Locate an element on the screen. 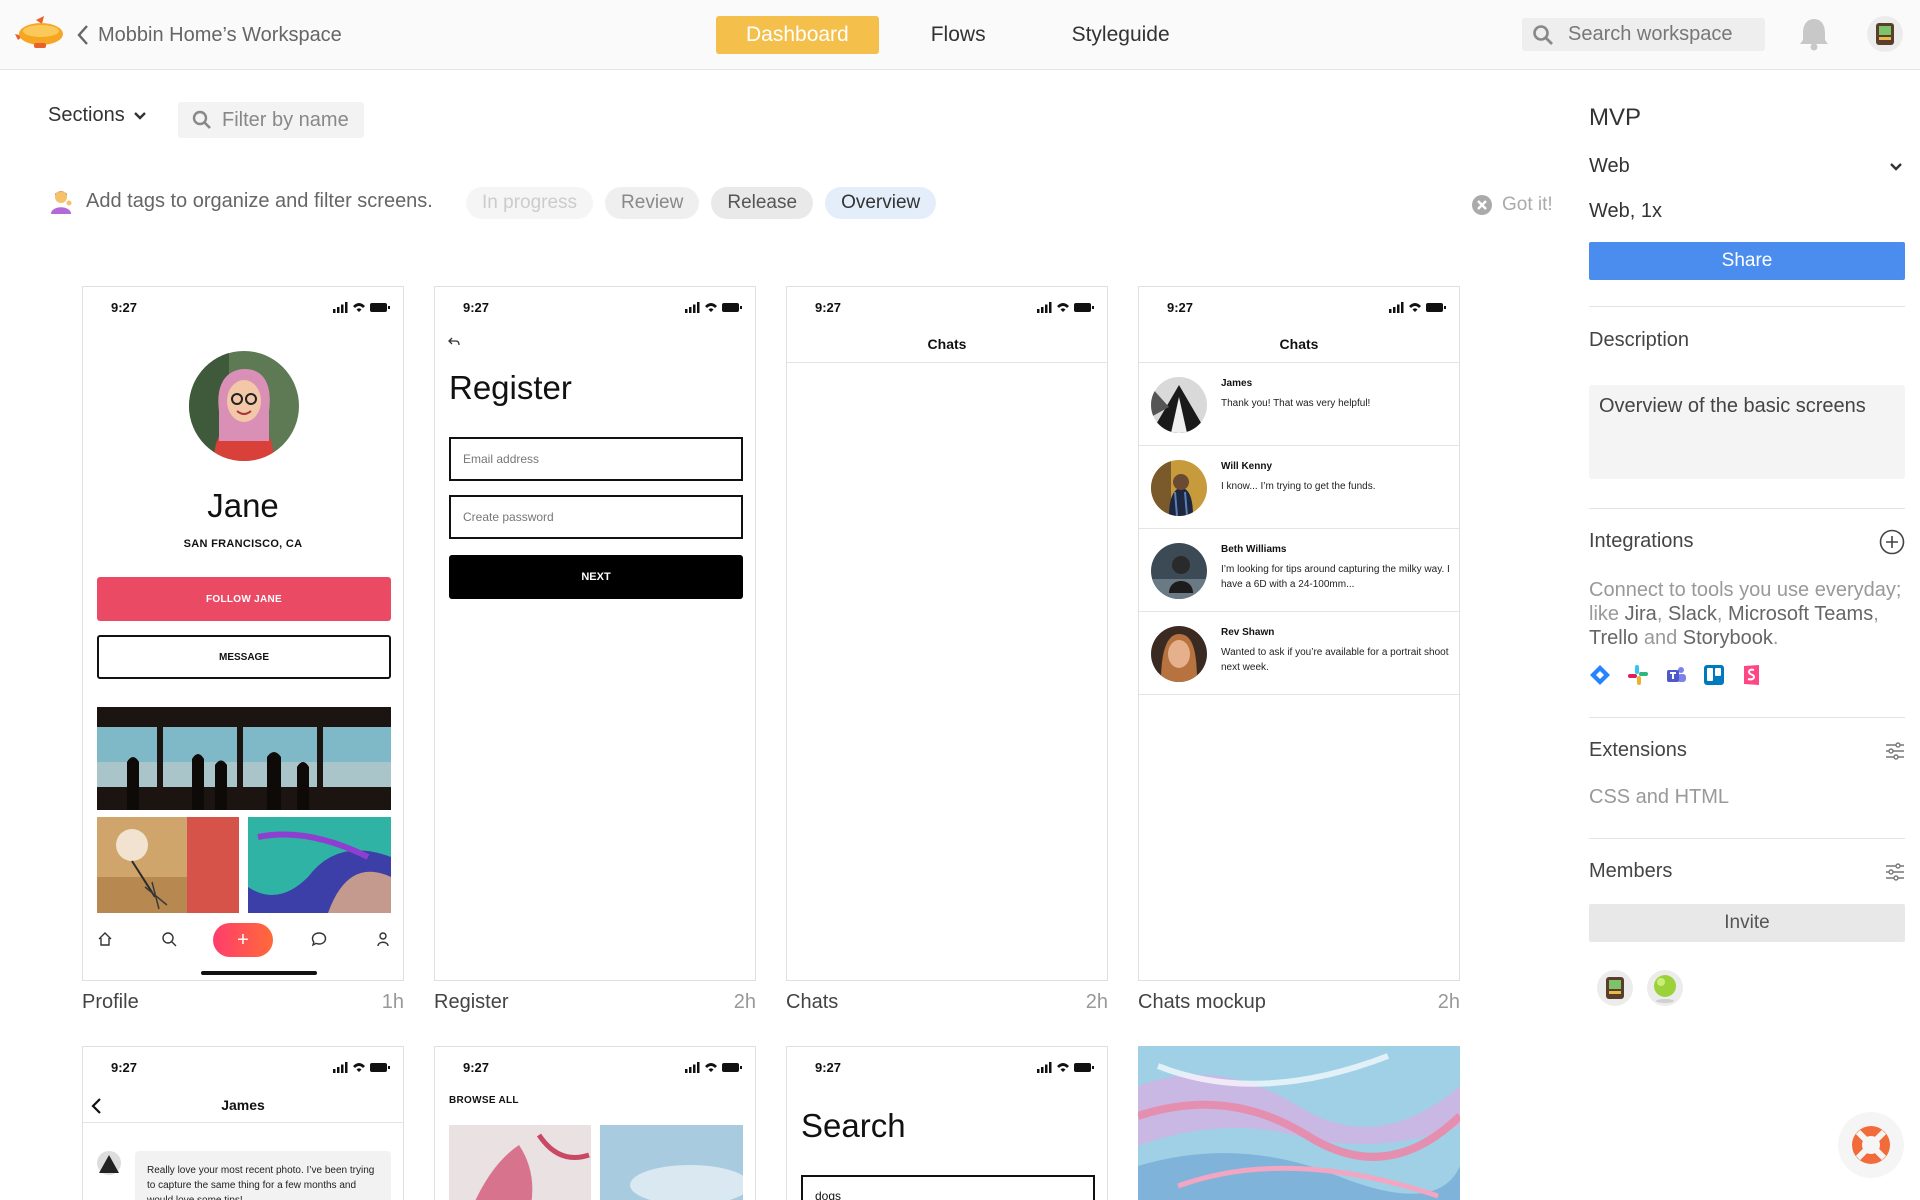  back-to-workspace-link: Mobbin Home’s Workspace is located at coordinates (209, 35).